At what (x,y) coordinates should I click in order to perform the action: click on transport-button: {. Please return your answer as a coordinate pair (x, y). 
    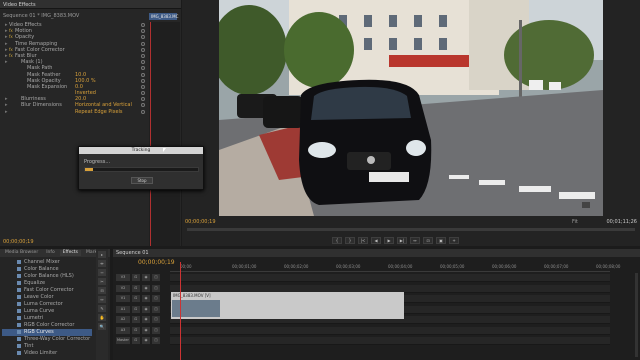
    Looking at the image, I should click on (337, 240).